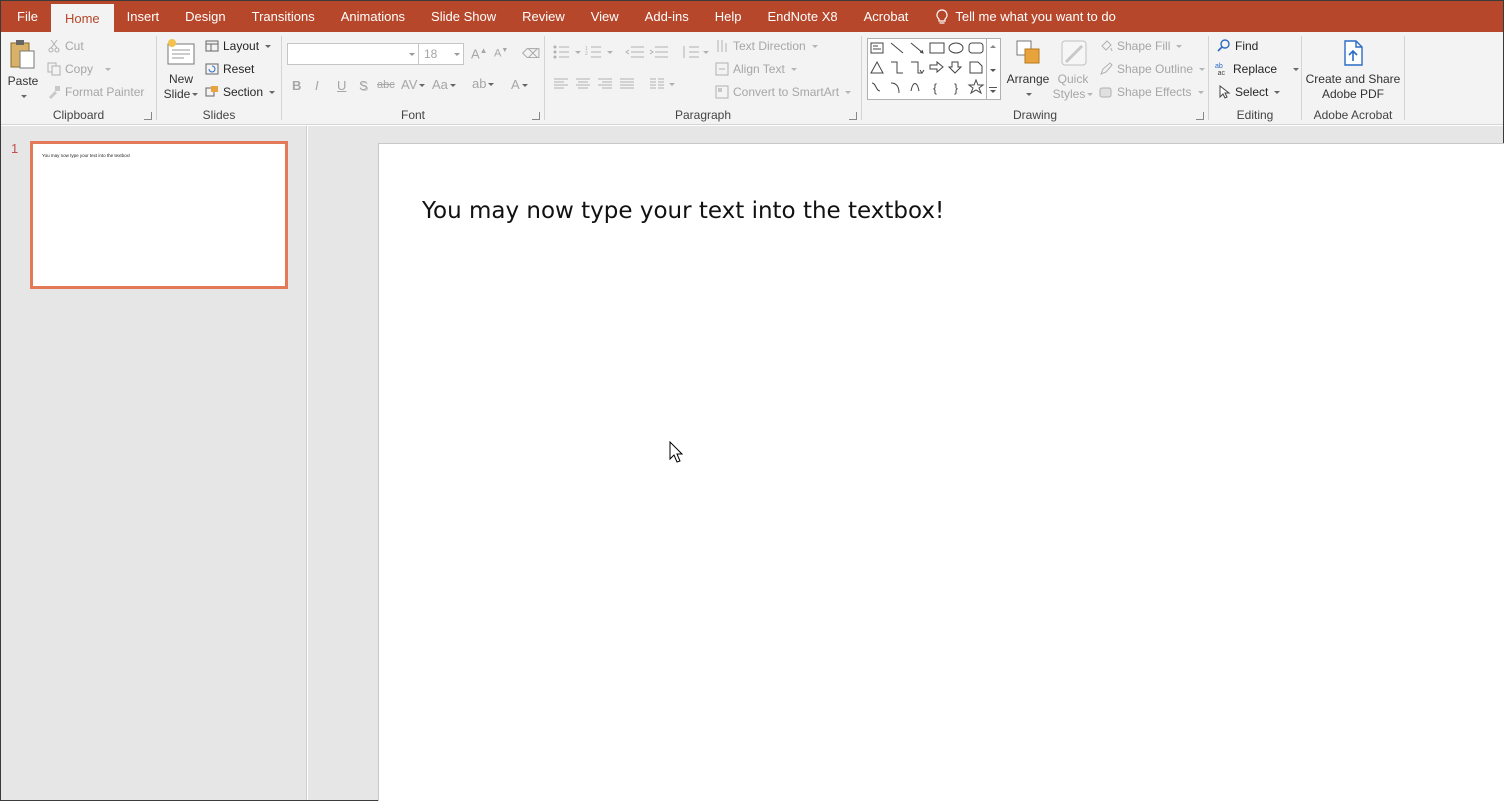 The image size is (1504, 801). I want to click on character-spacing-button: AV, so click(413, 84).